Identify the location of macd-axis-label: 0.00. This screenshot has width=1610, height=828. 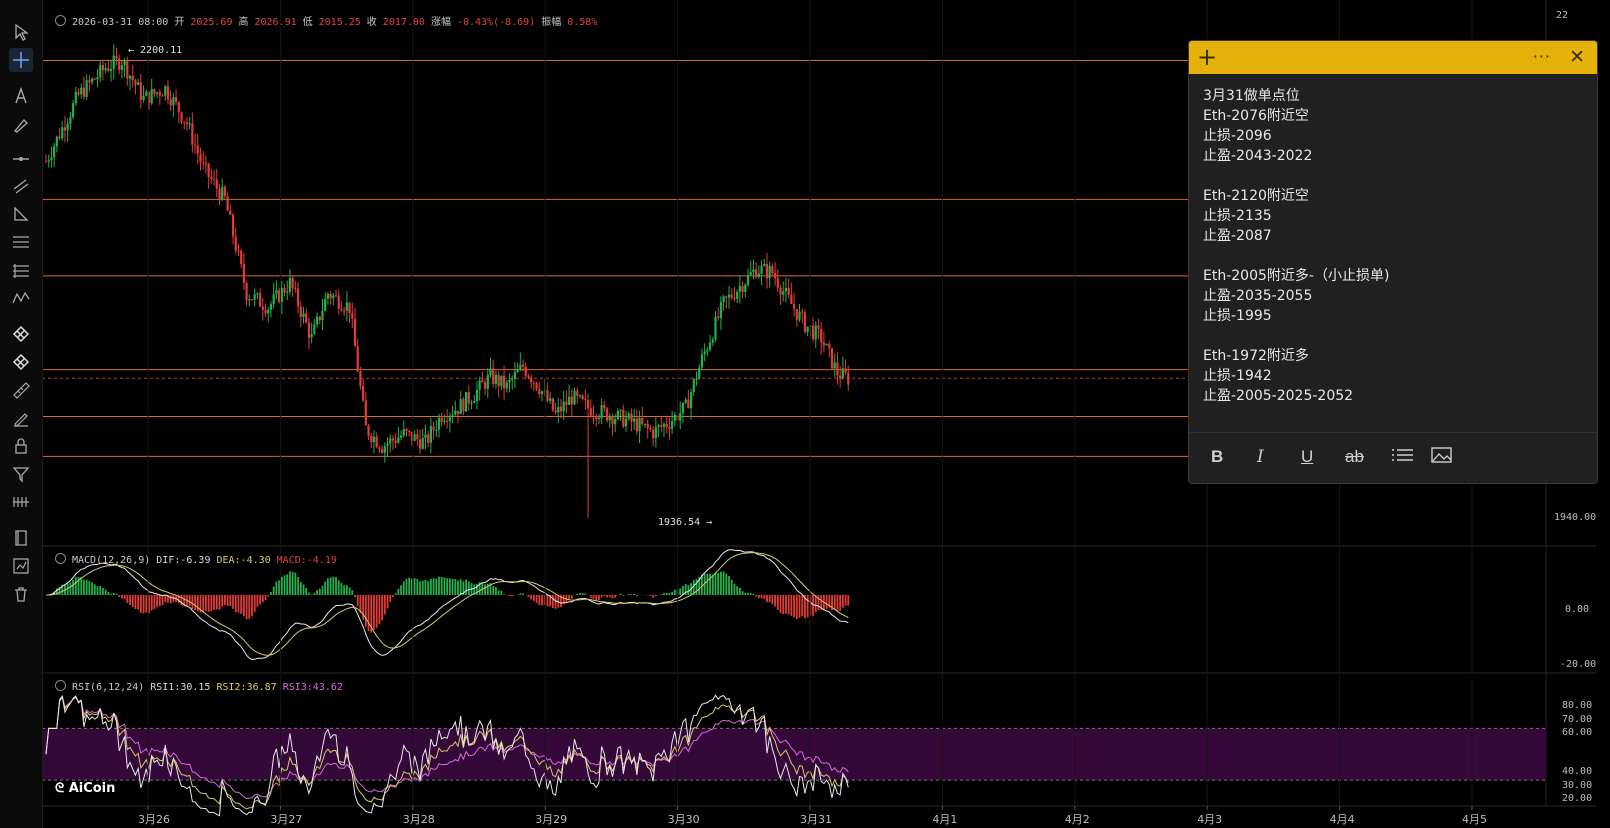
(1577, 609).